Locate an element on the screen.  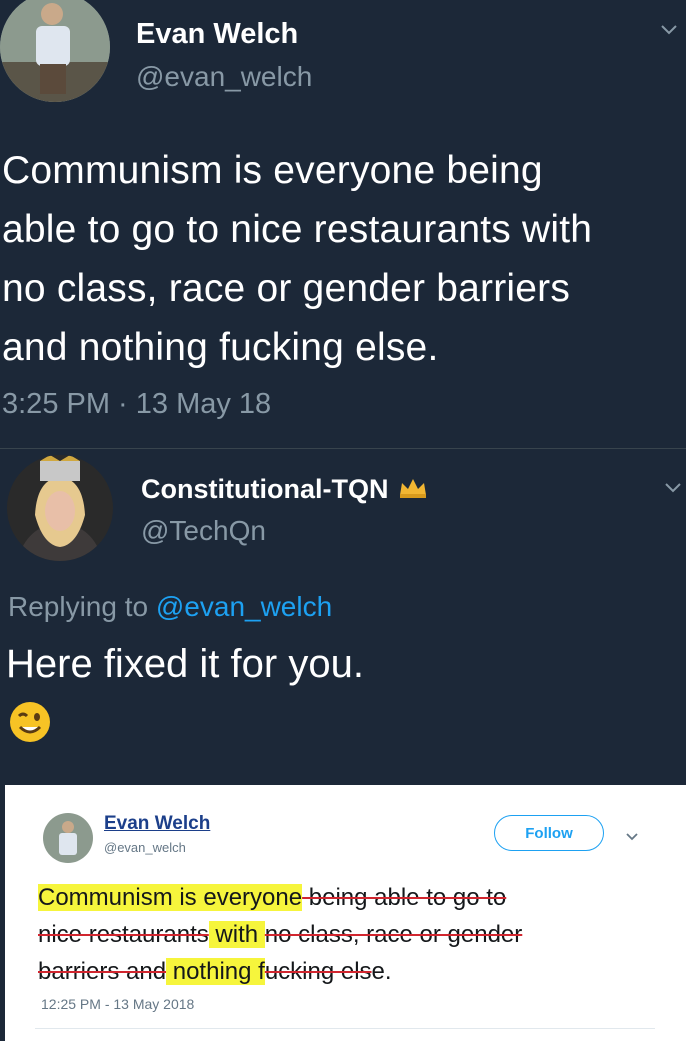
tweet1-author-handle: @evan_welch is located at coordinates (224, 77).